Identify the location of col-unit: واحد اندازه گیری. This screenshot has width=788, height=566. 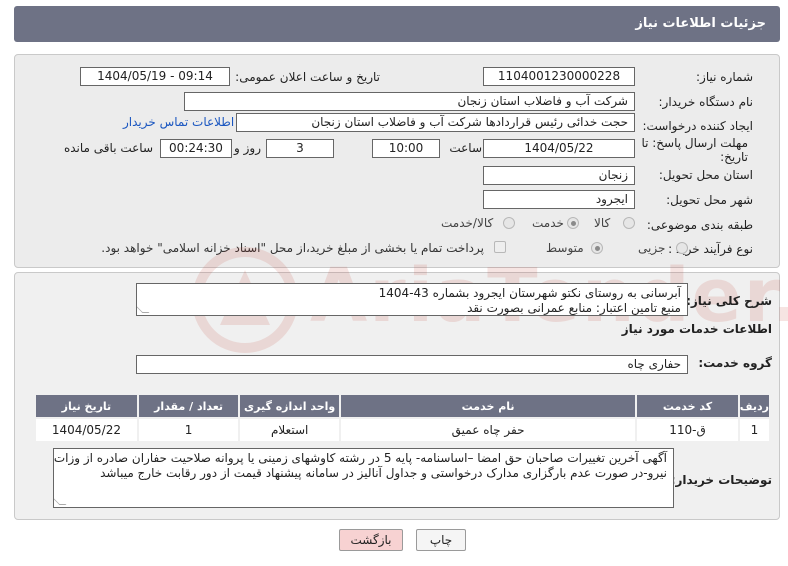
(289, 406).